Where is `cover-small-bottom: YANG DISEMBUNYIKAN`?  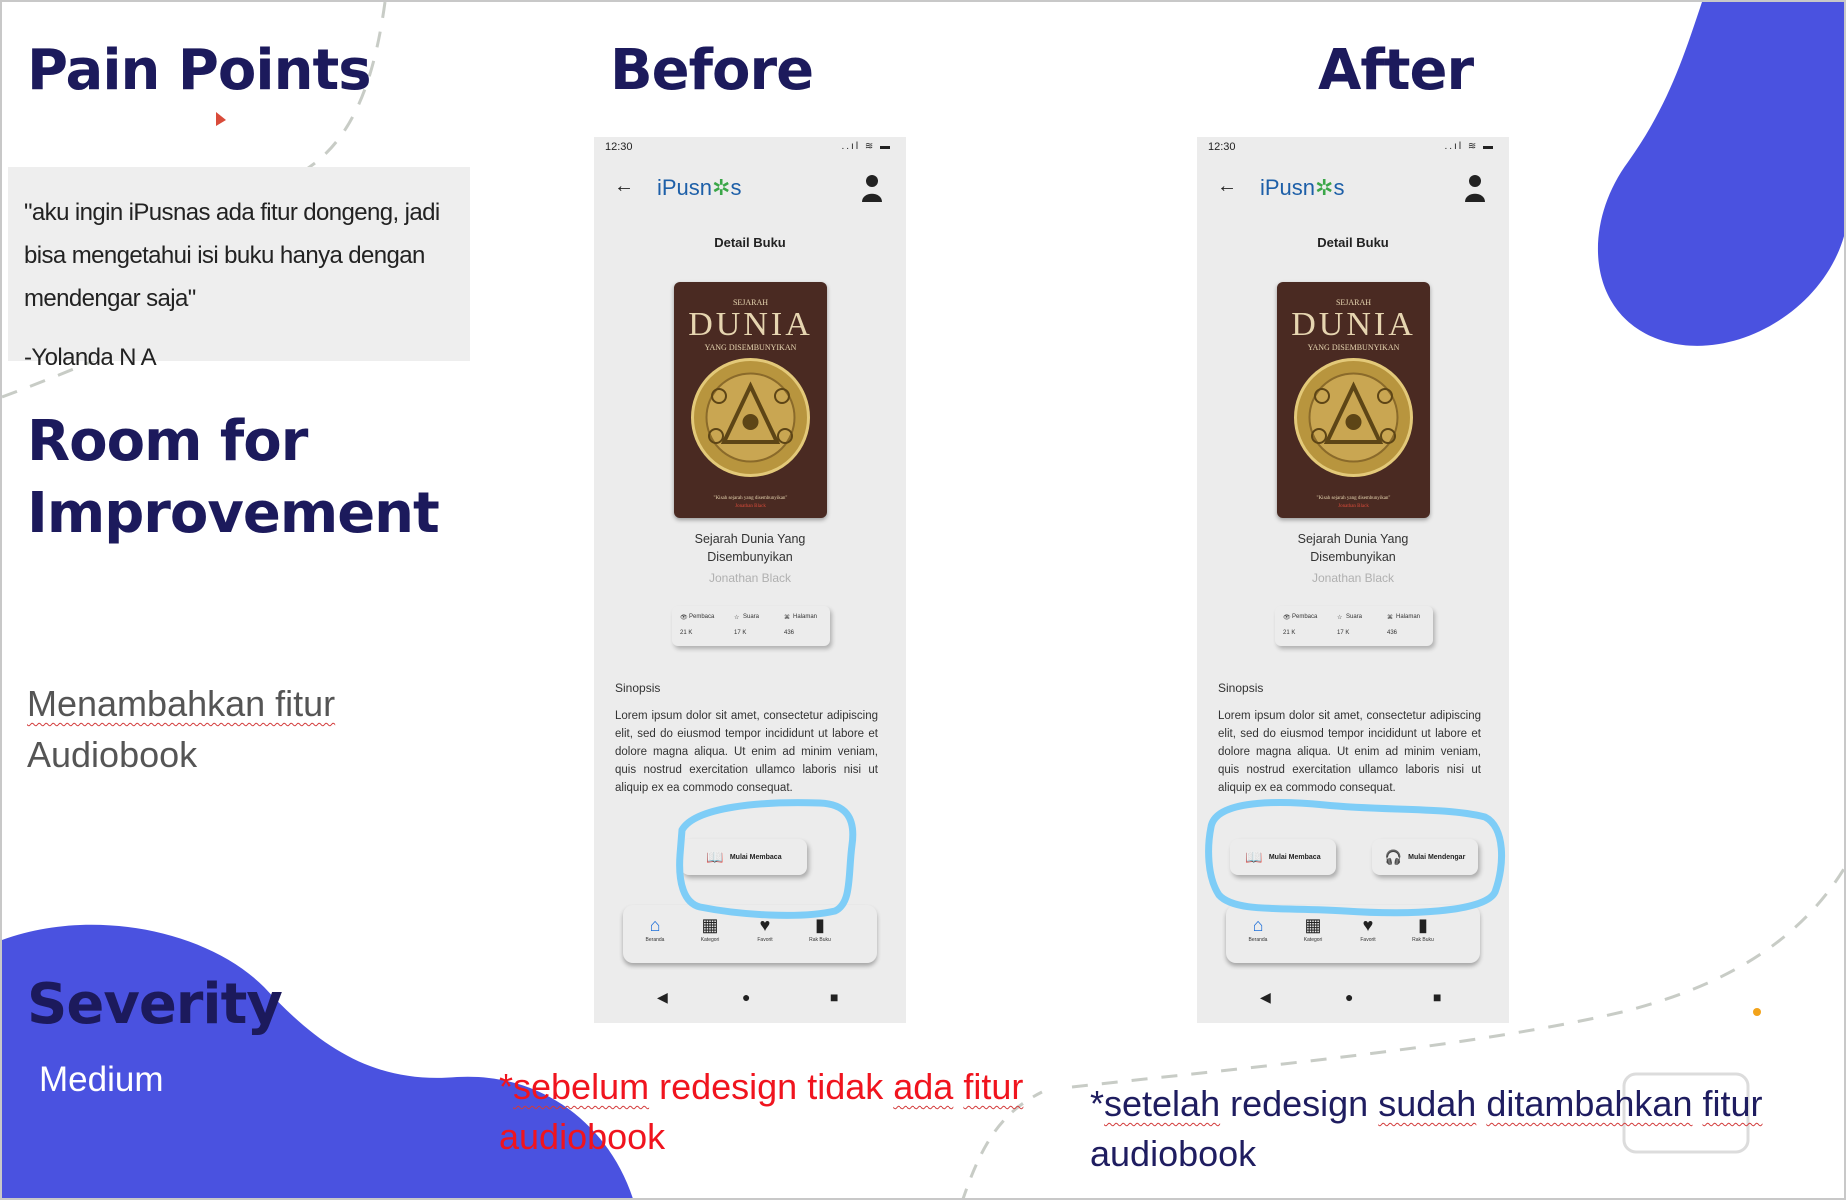 cover-small-bottom: YANG DISEMBUNYIKAN is located at coordinates (750, 347).